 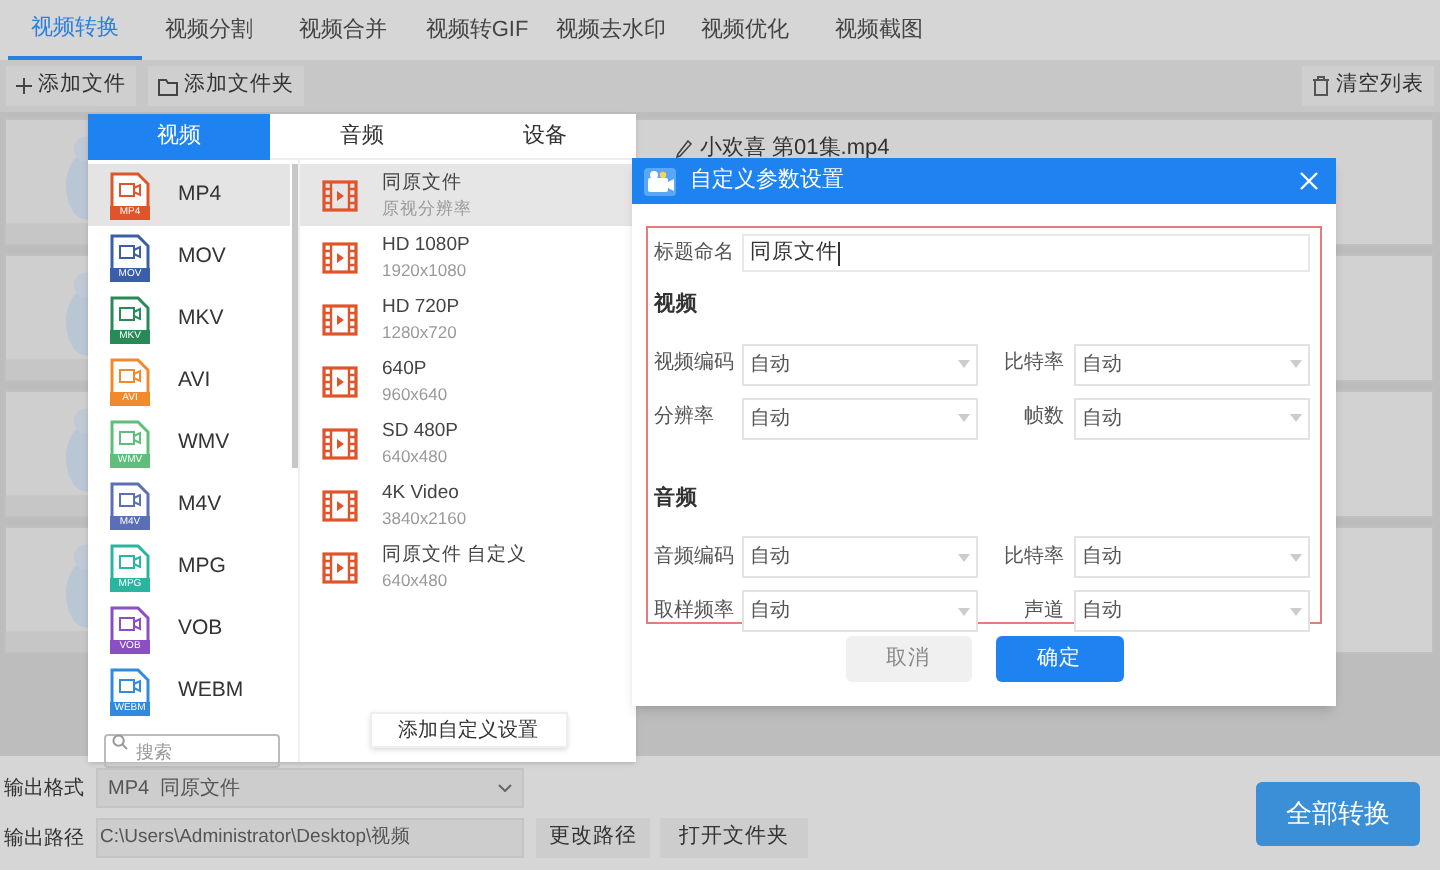 I want to click on confirm-button: 确定, so click(x=1059, y=659).